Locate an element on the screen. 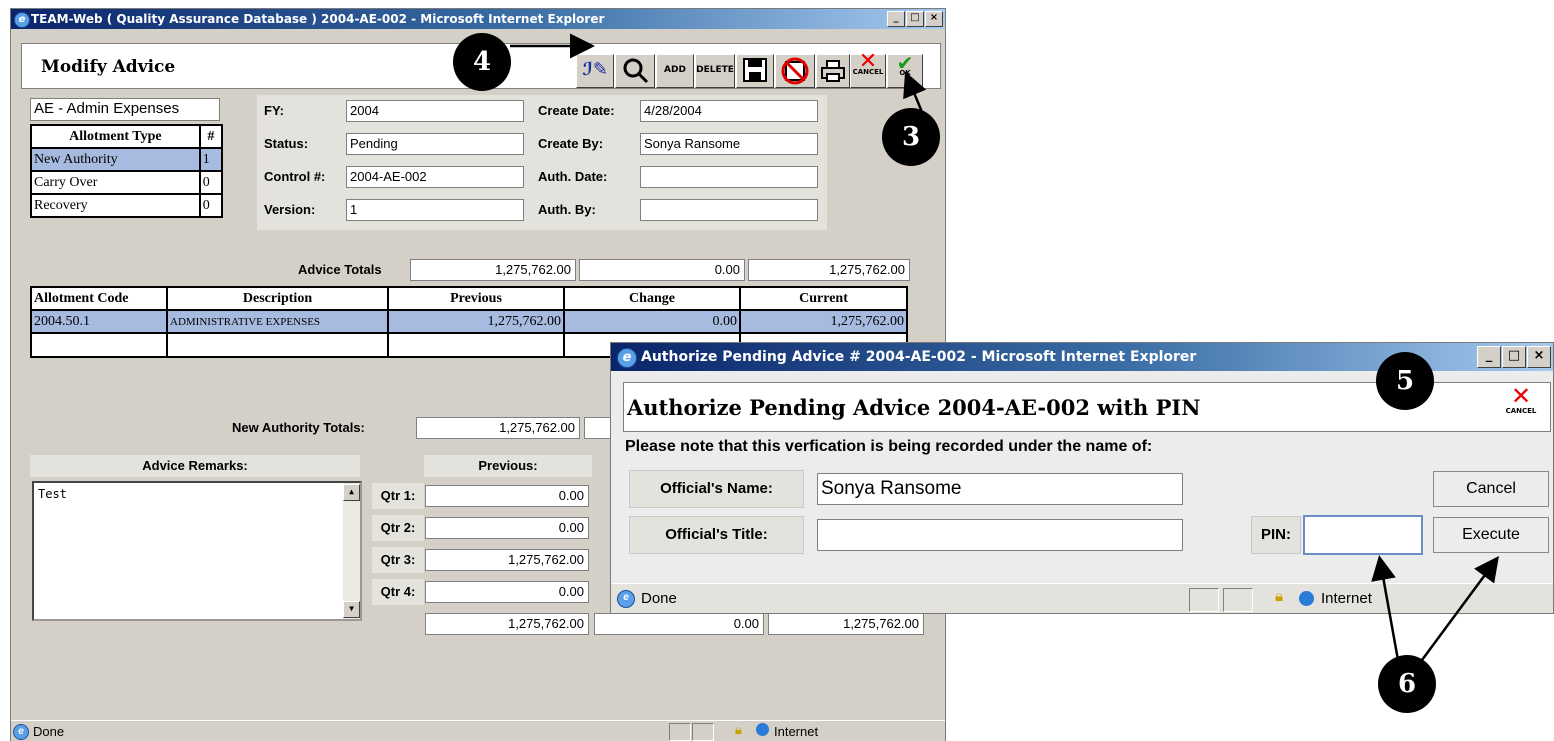 Image resolution: width=1554 pixels, height=741 pixels. control-field: 2004-AE-002 is located at coordinates (435, 177).